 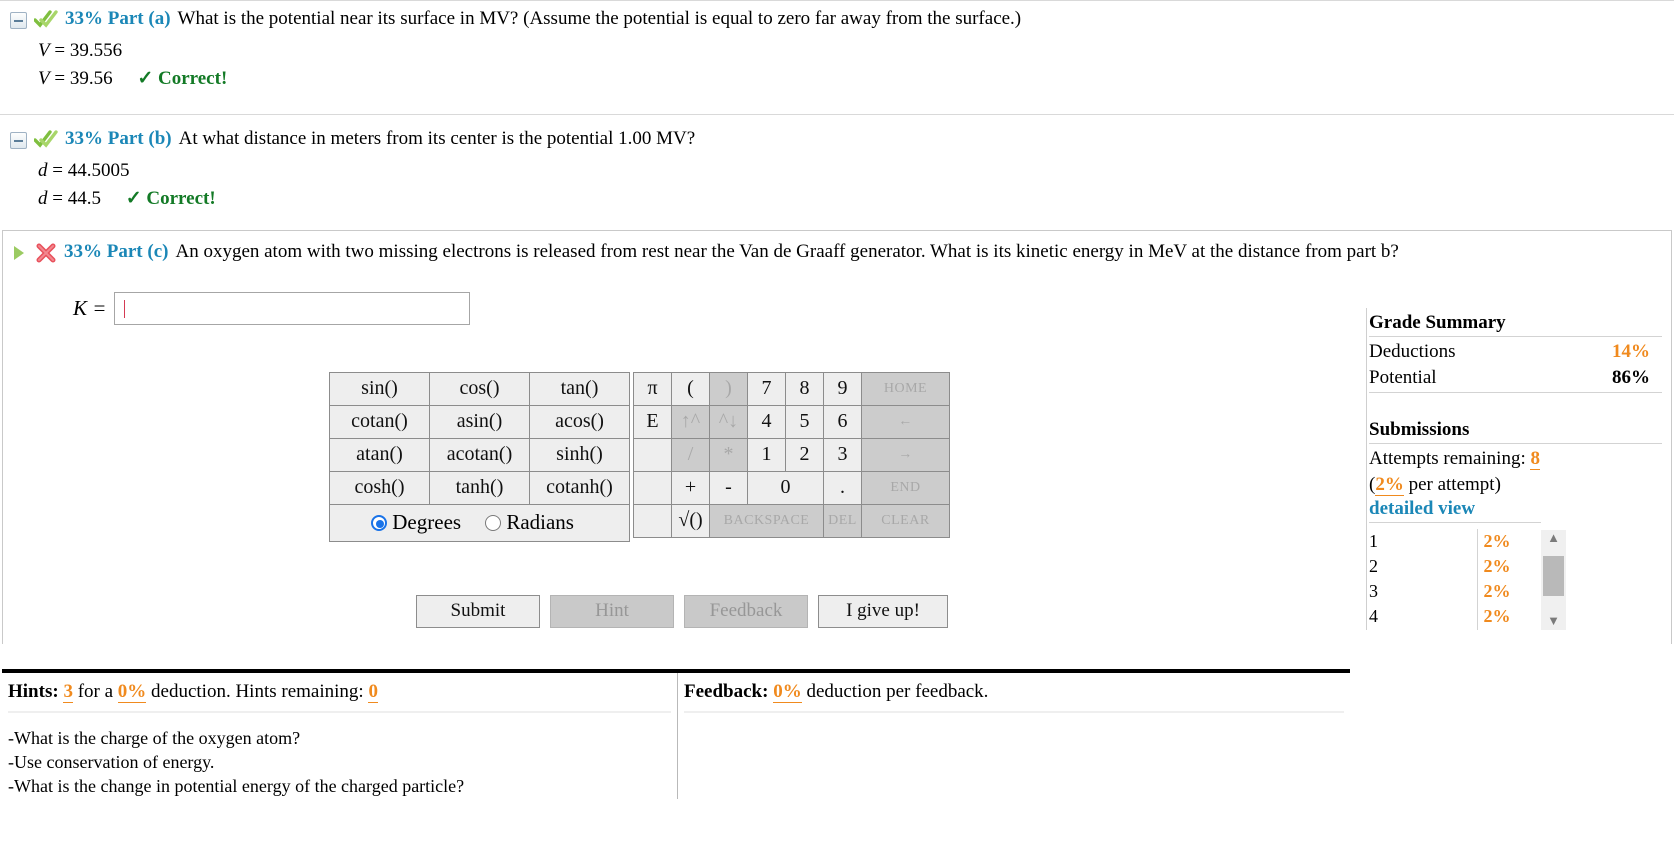 What do you see at coordinates (478, 611) in the screenshot?
I see `submit-button: Submit` at bounding box center [478, 611].